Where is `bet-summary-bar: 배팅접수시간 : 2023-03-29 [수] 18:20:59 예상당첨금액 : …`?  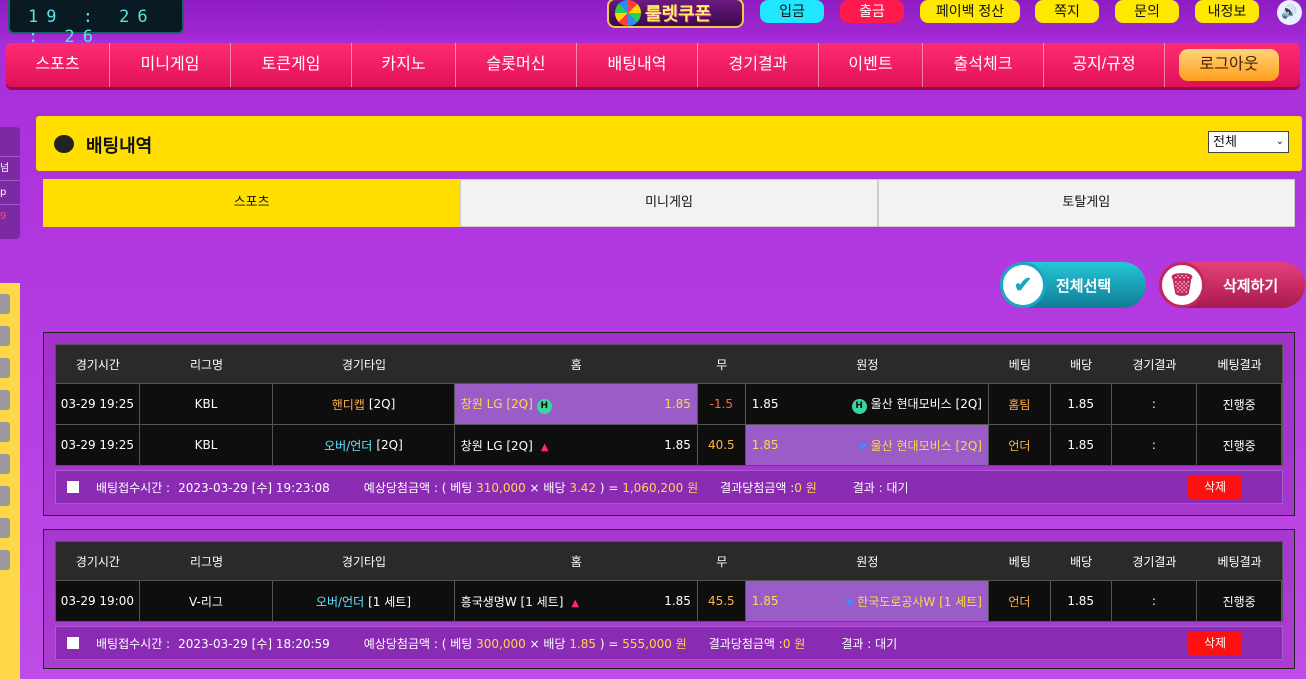
bet-summary-bar: 배팅접수시간 : 2023-03-29 [수] 18:20:59 예상당첨금액 : … is located at coordinates (669, 643).